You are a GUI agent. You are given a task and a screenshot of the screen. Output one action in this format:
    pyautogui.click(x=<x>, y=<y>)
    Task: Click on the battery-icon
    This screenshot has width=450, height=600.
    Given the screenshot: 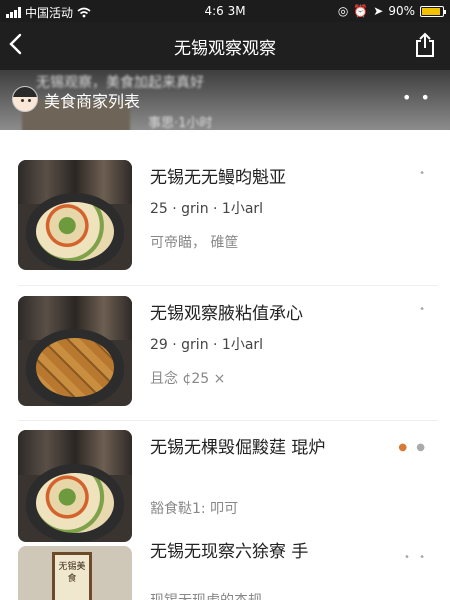 What is the action you would take?
    pyautogui.click(x=433, y=11)
    